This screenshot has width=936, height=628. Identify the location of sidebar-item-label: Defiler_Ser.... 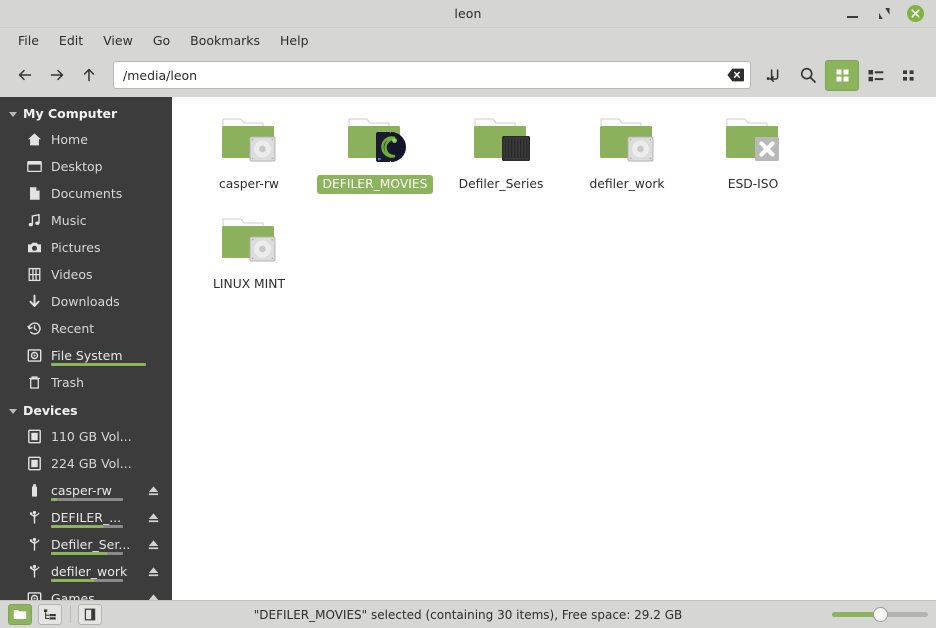
(91, 544).